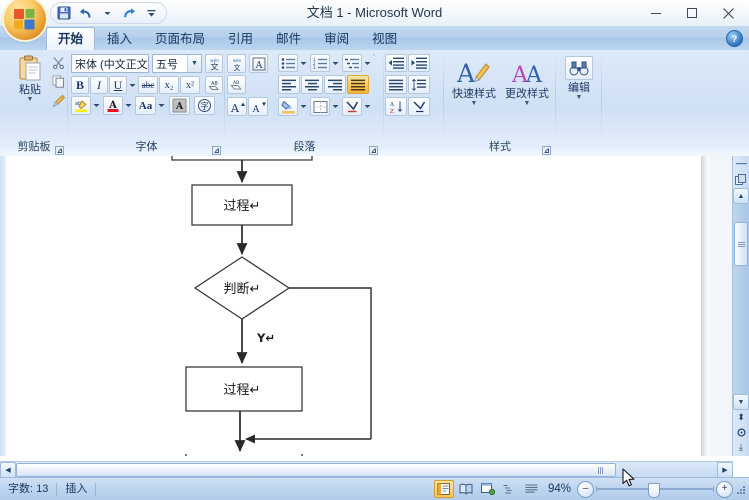 The width and height of the screenshot is (749, 500). I want to click on zoom-slider-handle, so click(654, 490).